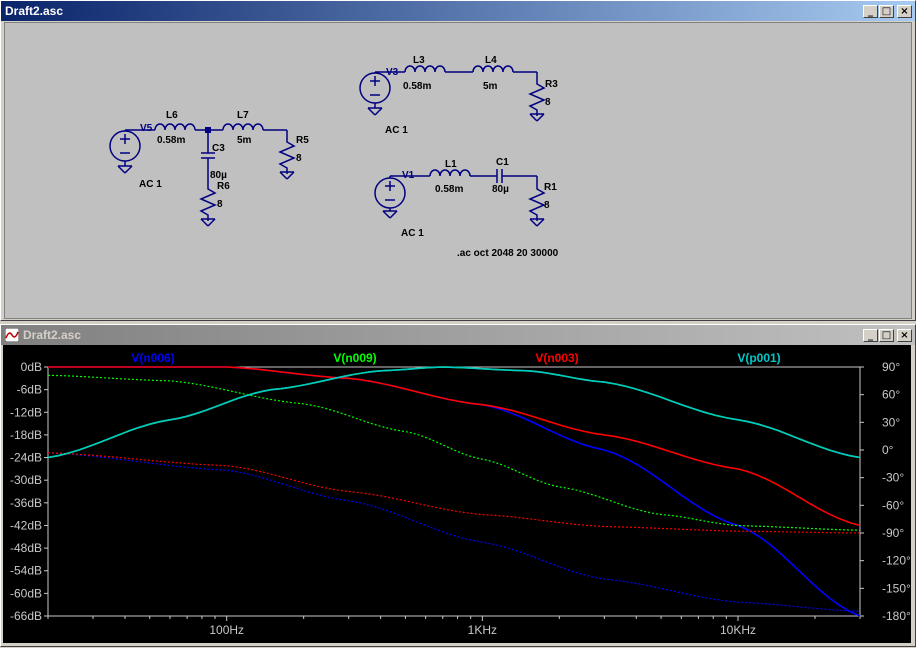 Image resolution: width=916 pixels, height=648 pixels. I want to click on label-l6-value: 0.58m, so click(171, 140).